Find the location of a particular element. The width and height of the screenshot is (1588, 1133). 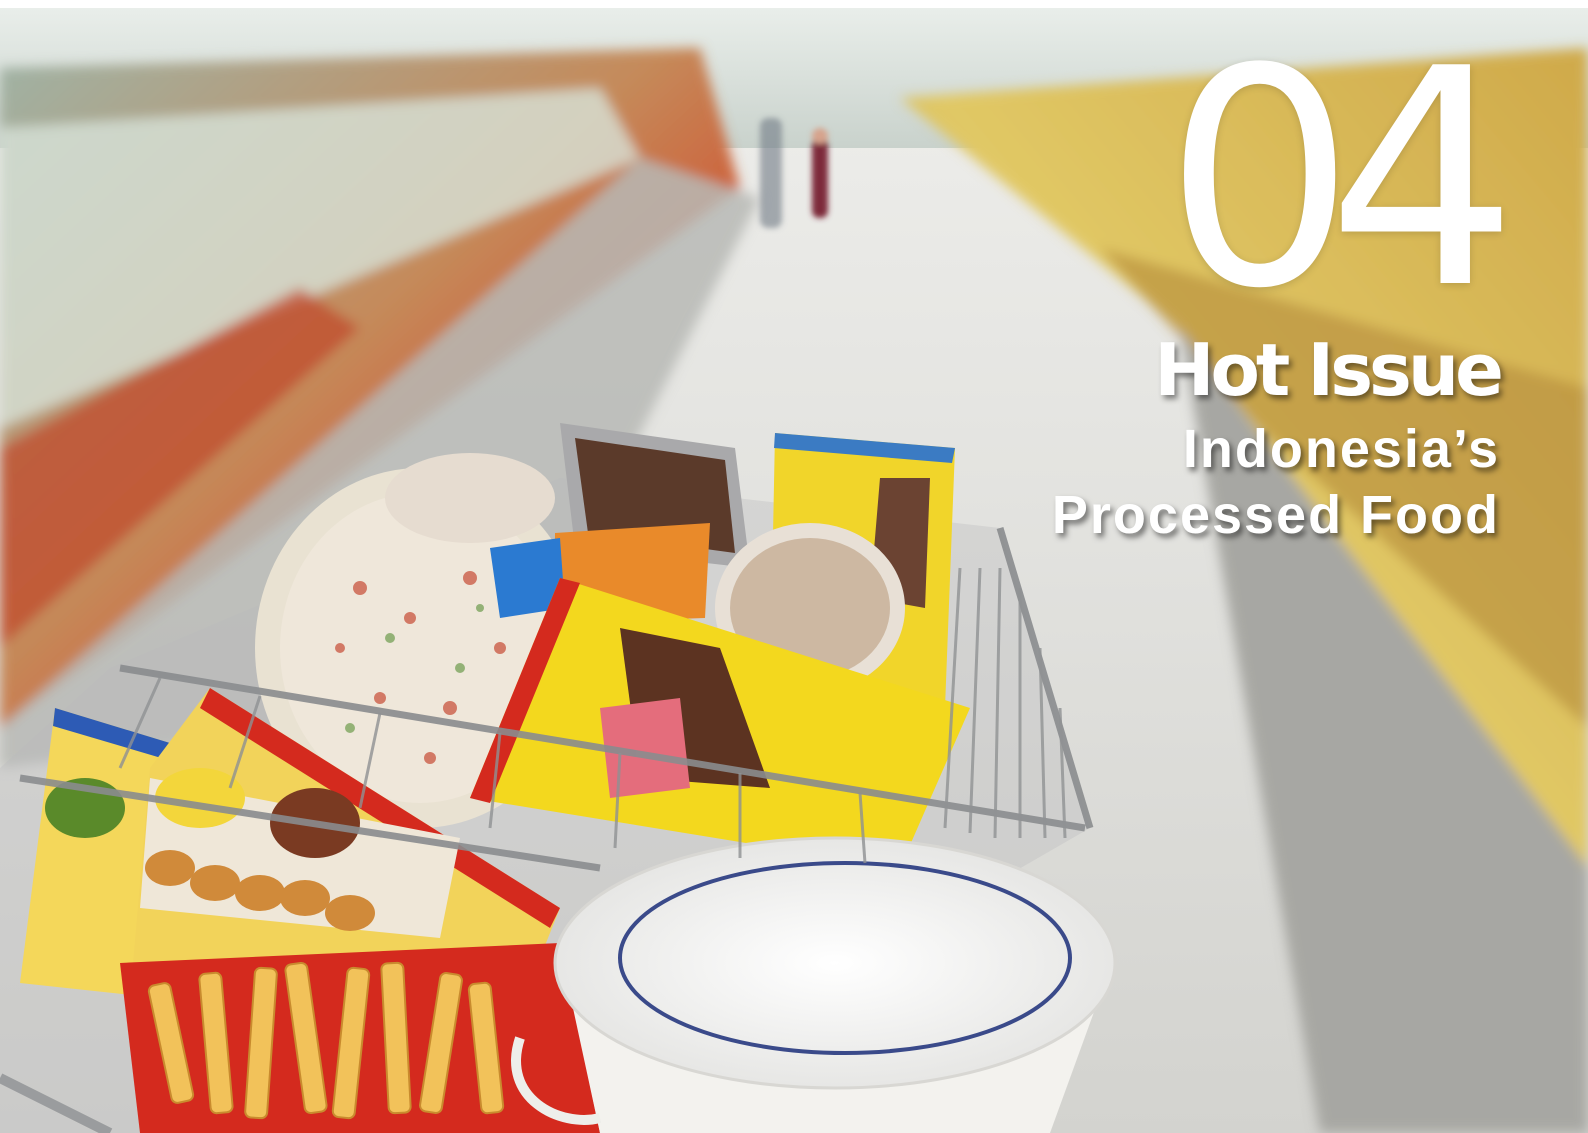

cover-title-block: 04 Hot Issue Indonesia’s Processed Food is located at coordinates (1284, 276).